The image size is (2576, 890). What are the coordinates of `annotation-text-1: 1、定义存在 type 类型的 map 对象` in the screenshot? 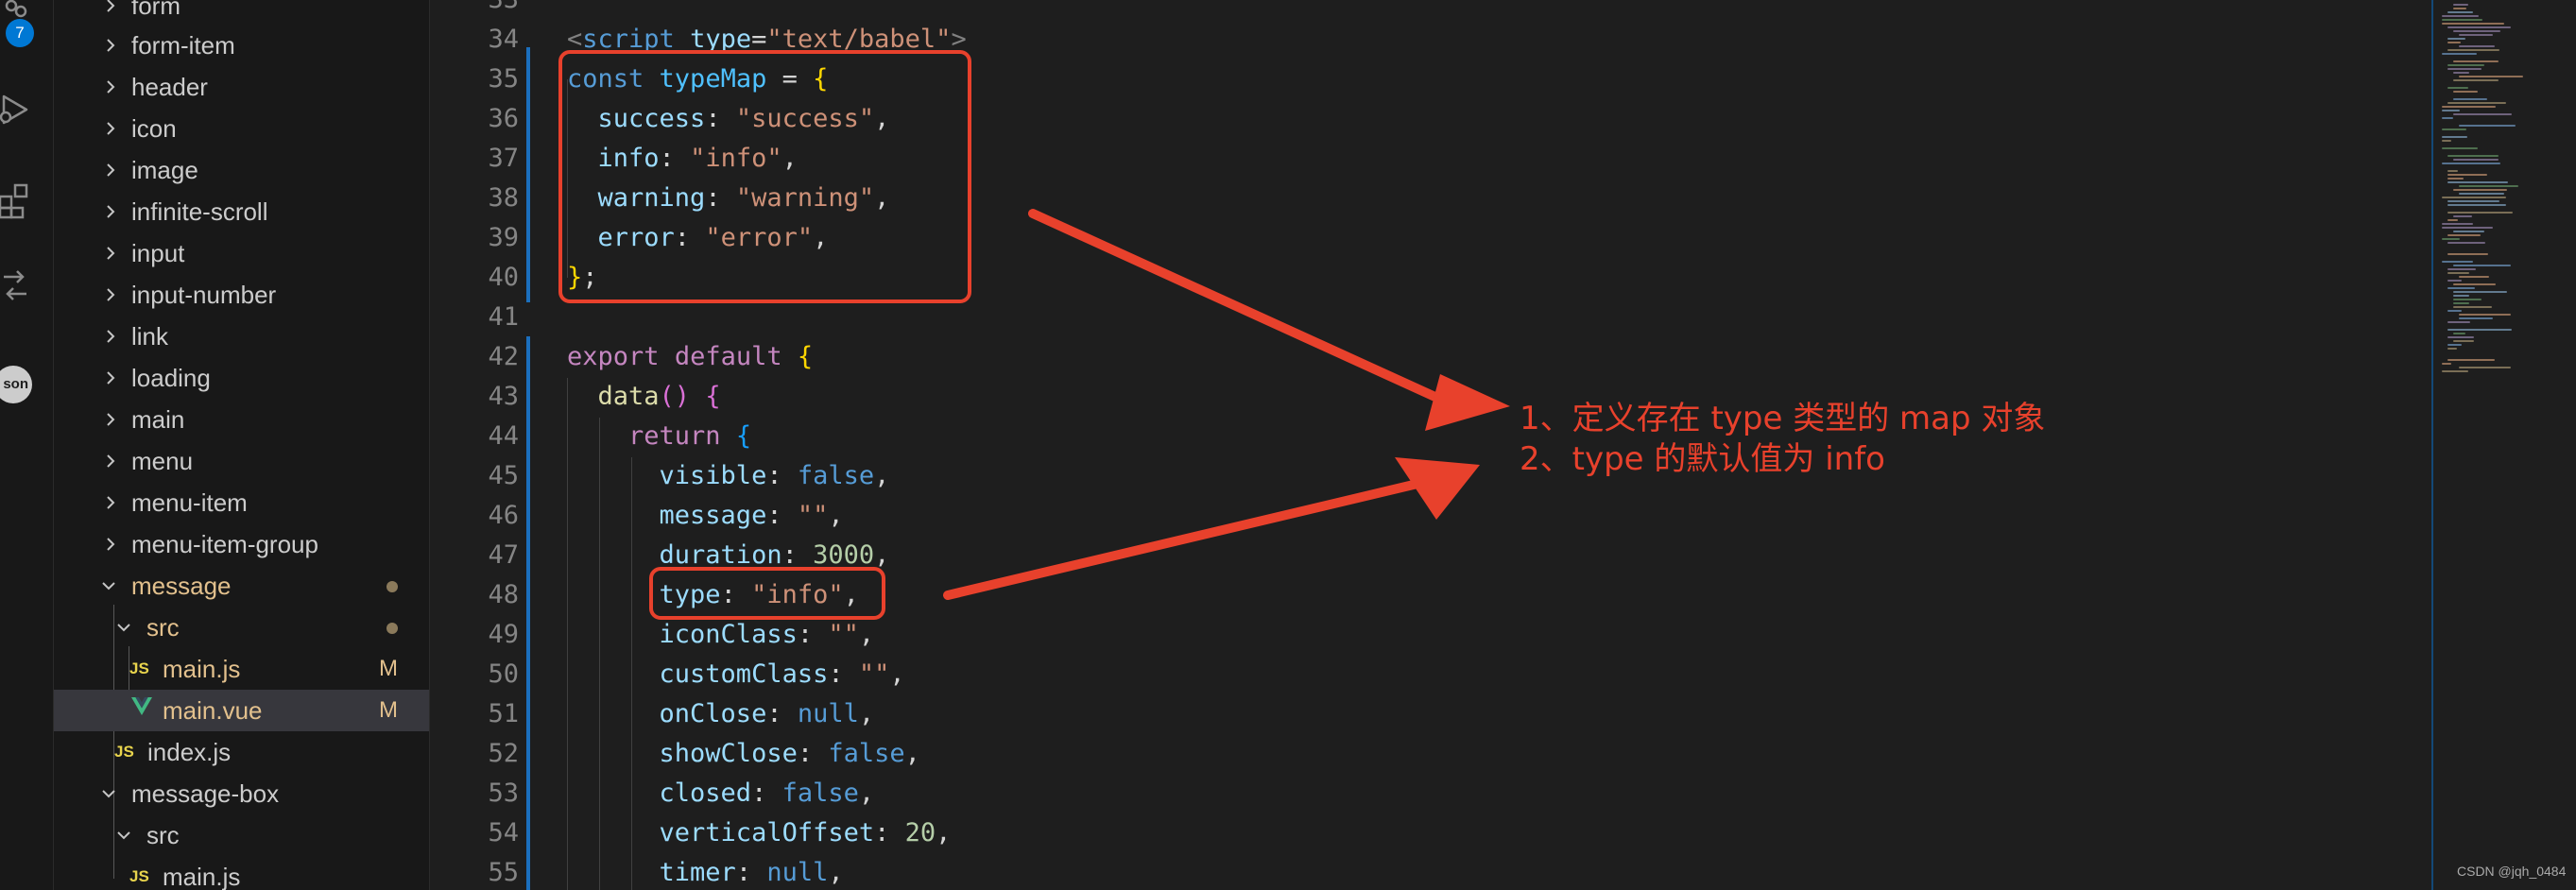 It's located at (1783, 419).